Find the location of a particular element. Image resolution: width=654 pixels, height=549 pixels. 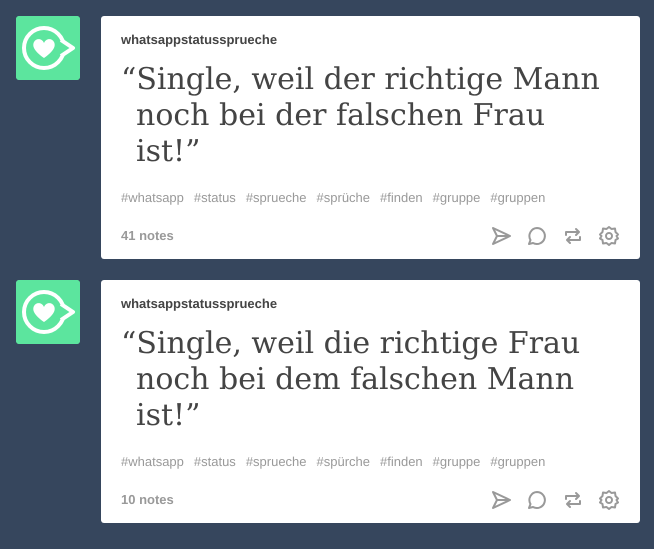

tag-link: #spürche is located at coordinates (343, 461).